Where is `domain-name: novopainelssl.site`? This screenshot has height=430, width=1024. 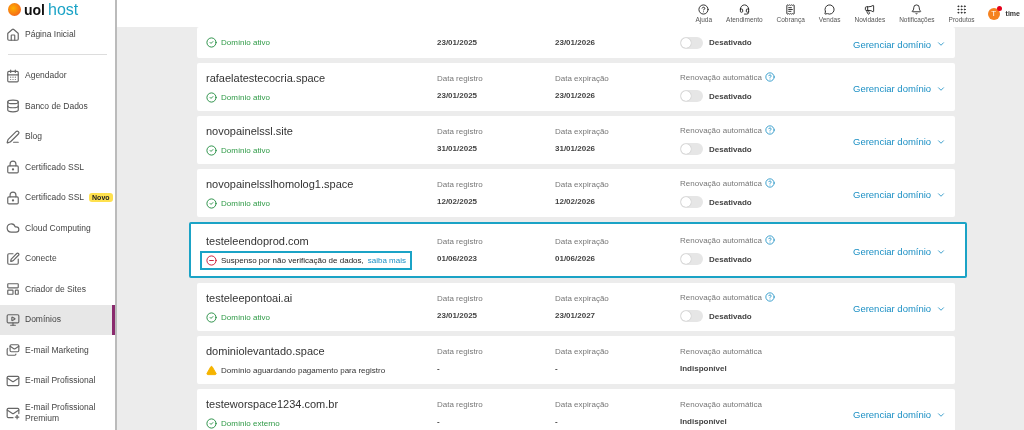
domain-name: novopainelssl.site is located at coordinates (250, 130).